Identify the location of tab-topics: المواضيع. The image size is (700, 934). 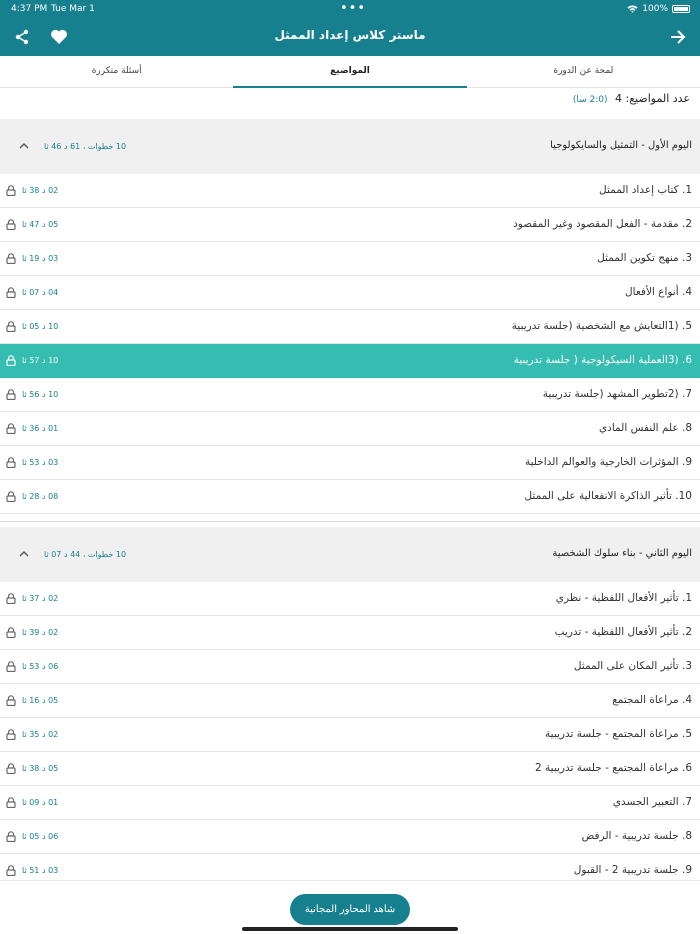
(350, 72).